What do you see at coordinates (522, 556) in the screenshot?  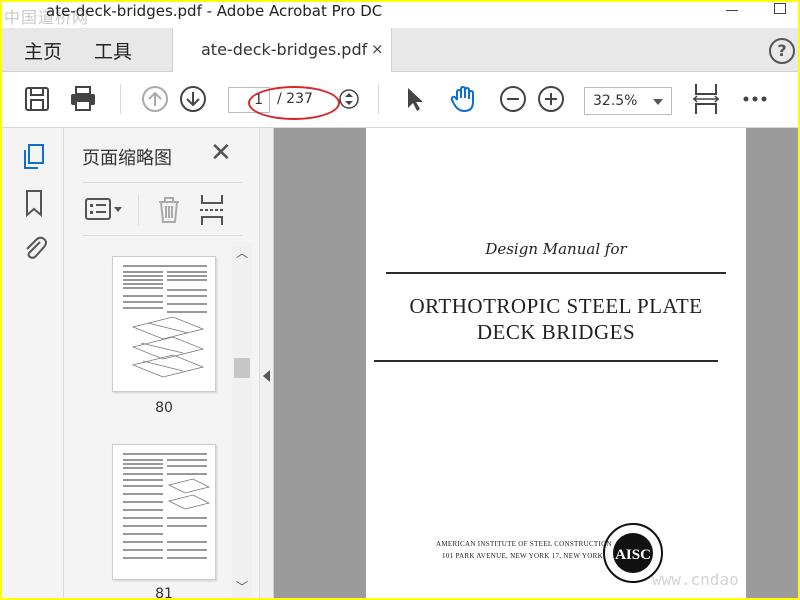 I see `publisher-line2: 101 PARK AVENUE, NEW YORK 17, NEW YORK` at bounding box center [522, 556].